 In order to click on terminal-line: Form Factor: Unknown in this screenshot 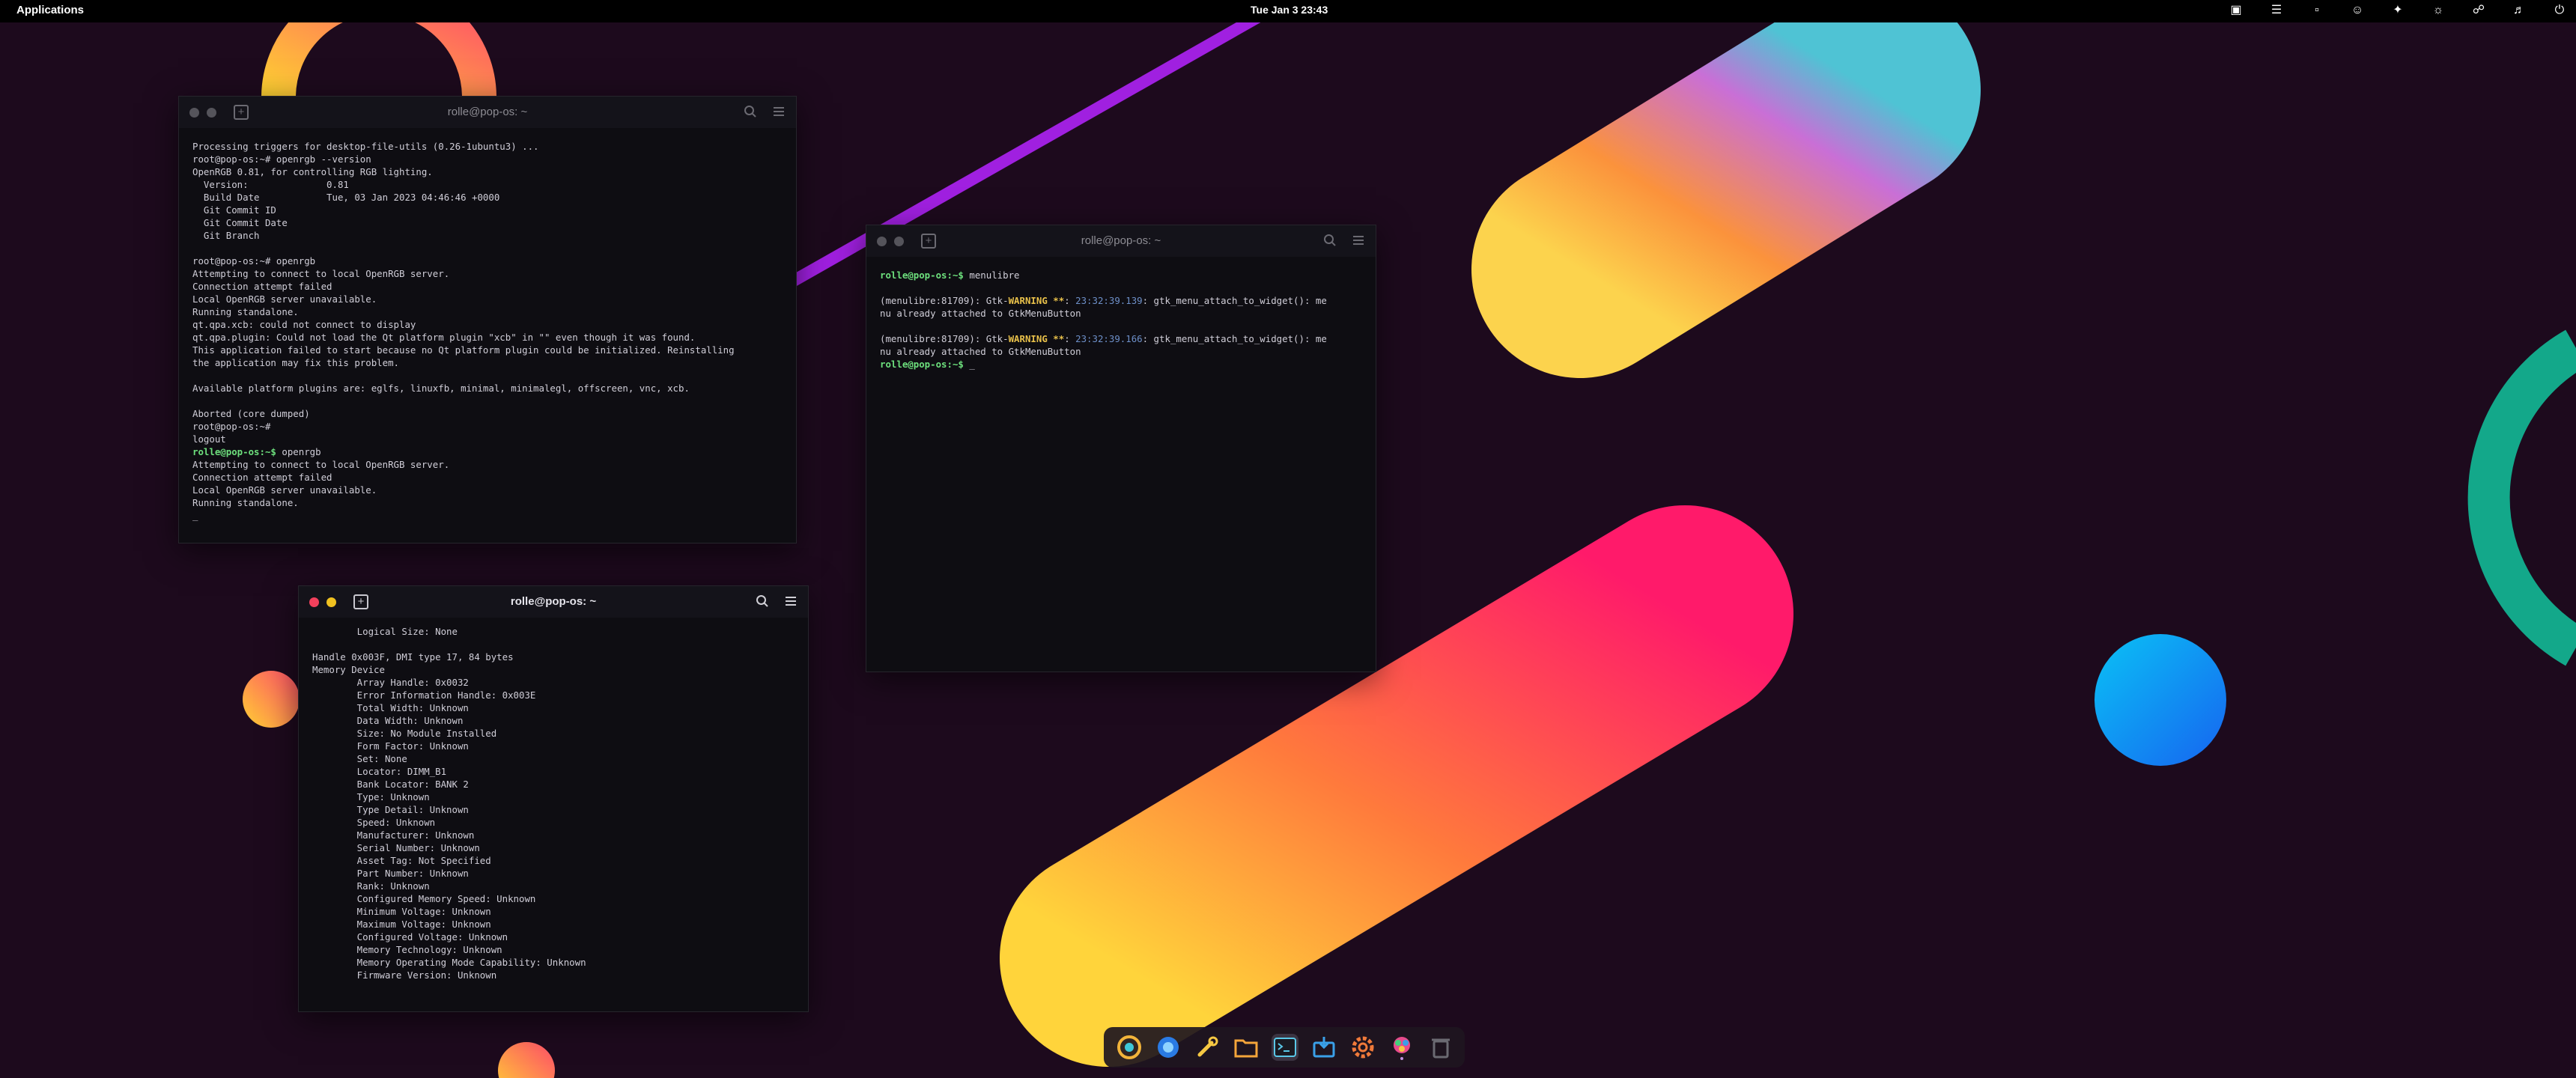, I will do `click(553, 746)`.